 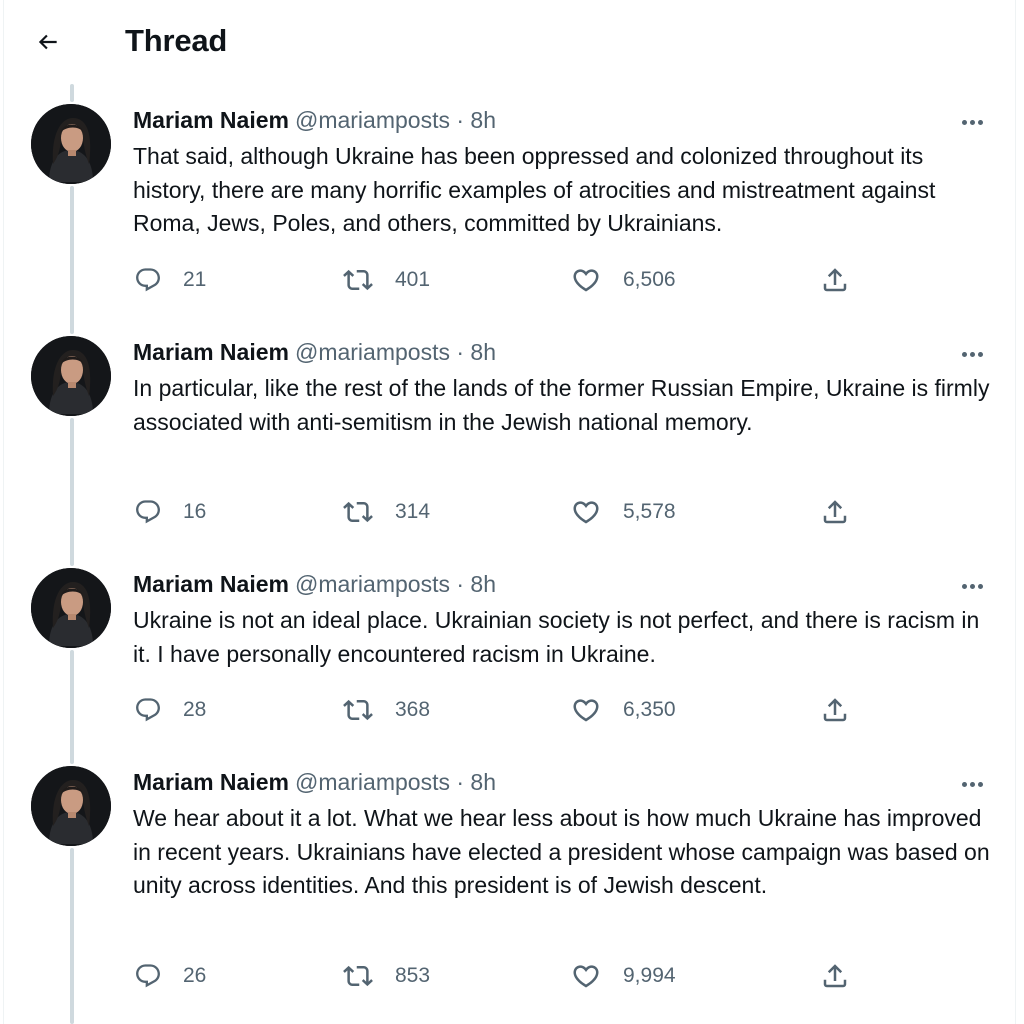 What do you see at coordinates (195, 279) in the screenshot?
I see `reply-count: 21` at bounding box center [195, 279].